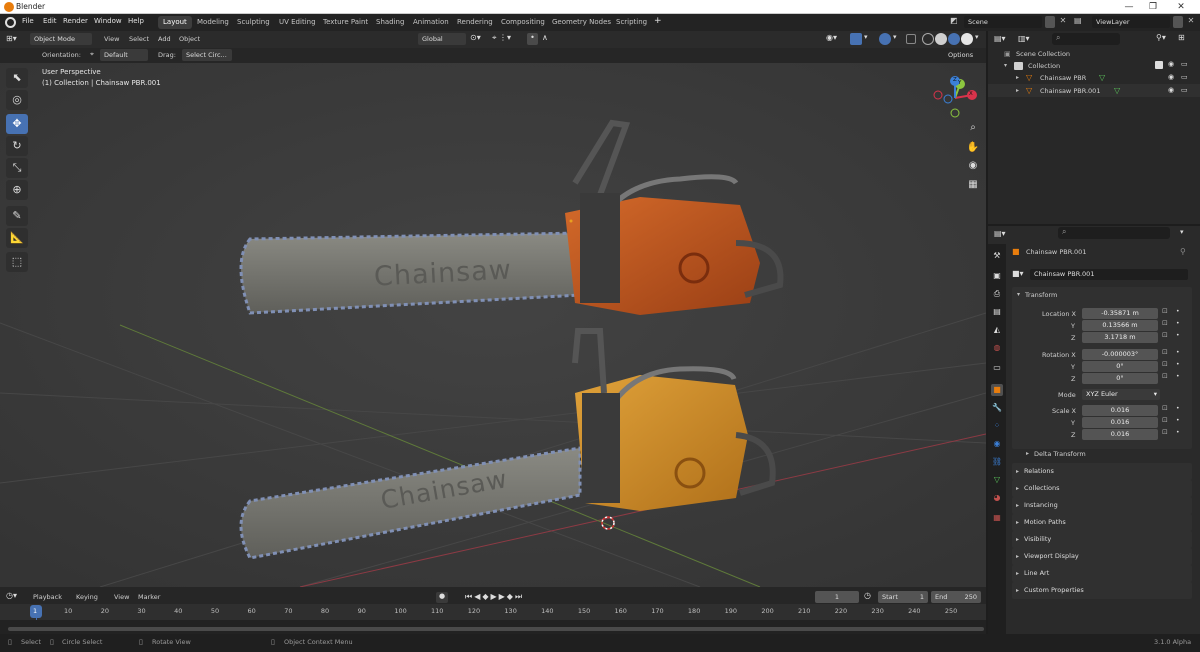 Image resolution: width=1200 pixels, height=652 pixels. What do you see at coordinates (997, 480) in the screenshot?
I see `data-tab-icon: ▽` at bounding box center [997, 480].